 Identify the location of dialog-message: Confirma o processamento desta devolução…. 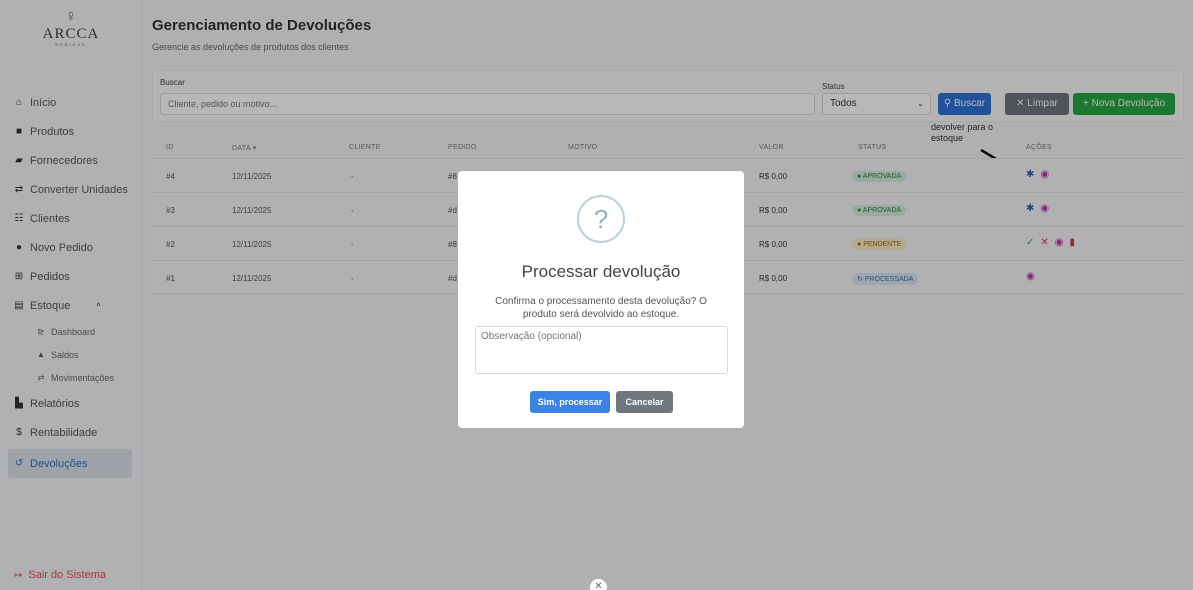
(601, 308).